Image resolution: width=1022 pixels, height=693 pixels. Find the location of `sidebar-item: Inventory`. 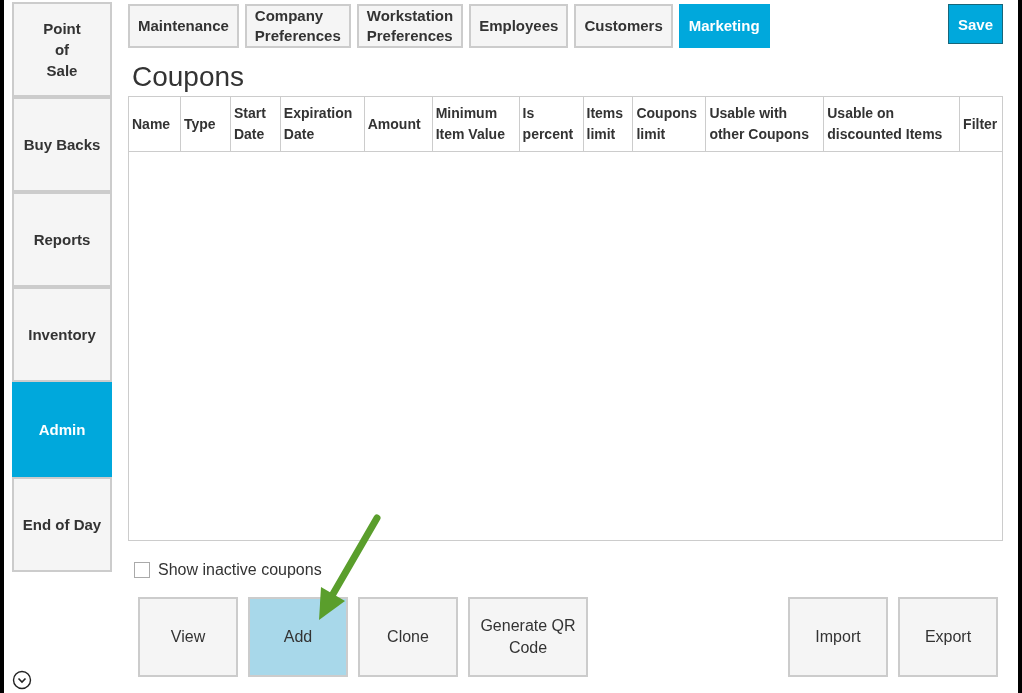

sidebar-item: Inventory is located at coordinates (62, 334).